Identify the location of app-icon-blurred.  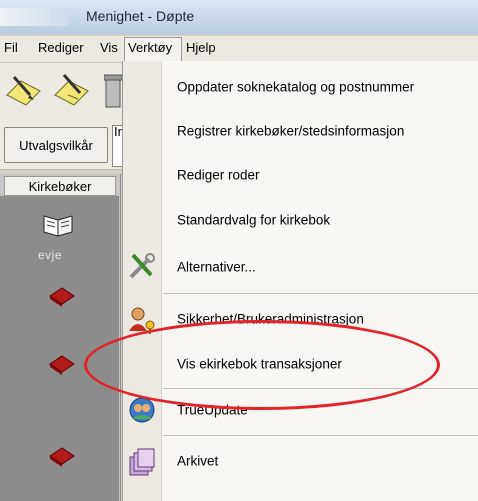
(34, 17).